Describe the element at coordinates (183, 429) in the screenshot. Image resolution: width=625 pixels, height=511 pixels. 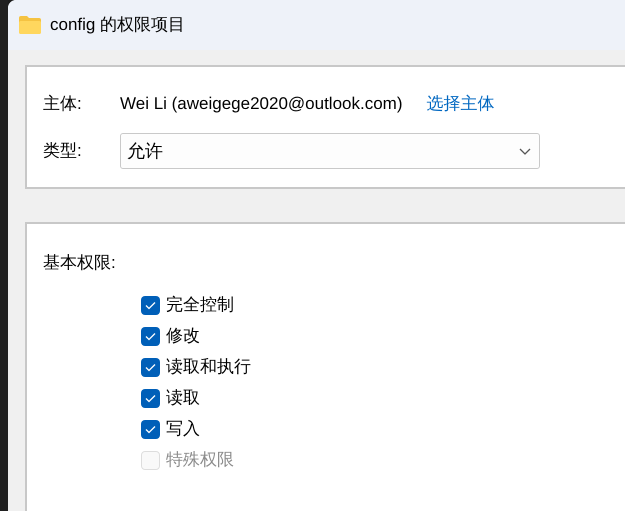
I see `checkbox-label: 写入` at that location.